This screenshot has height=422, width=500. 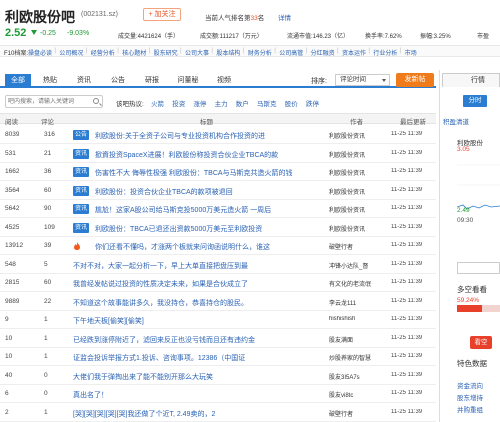 What do you see at coordinates (312, 103) in the screenshot?
I see `hot-keyword: 跌停` at bounding box center [312, 103].